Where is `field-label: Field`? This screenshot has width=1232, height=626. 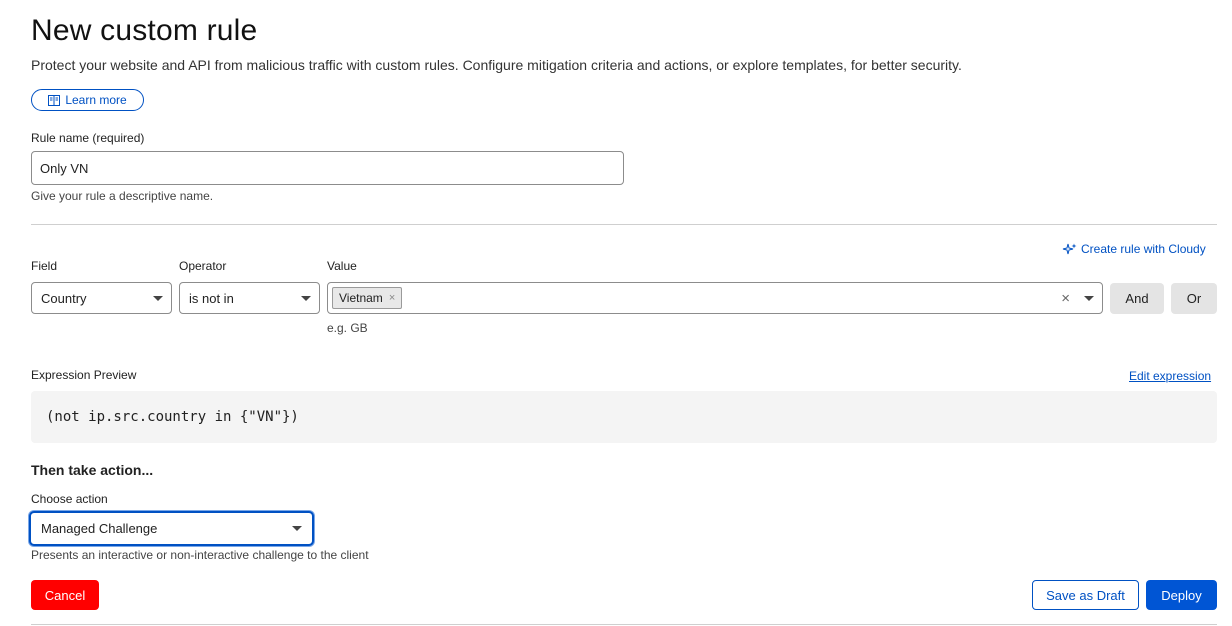
field-label: Field is located at coordinates (44, 266).